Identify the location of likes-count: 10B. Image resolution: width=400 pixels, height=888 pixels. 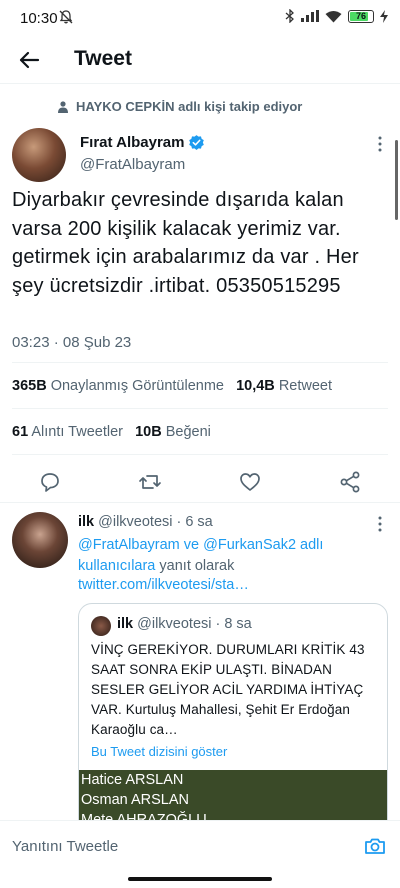
(148, 432).